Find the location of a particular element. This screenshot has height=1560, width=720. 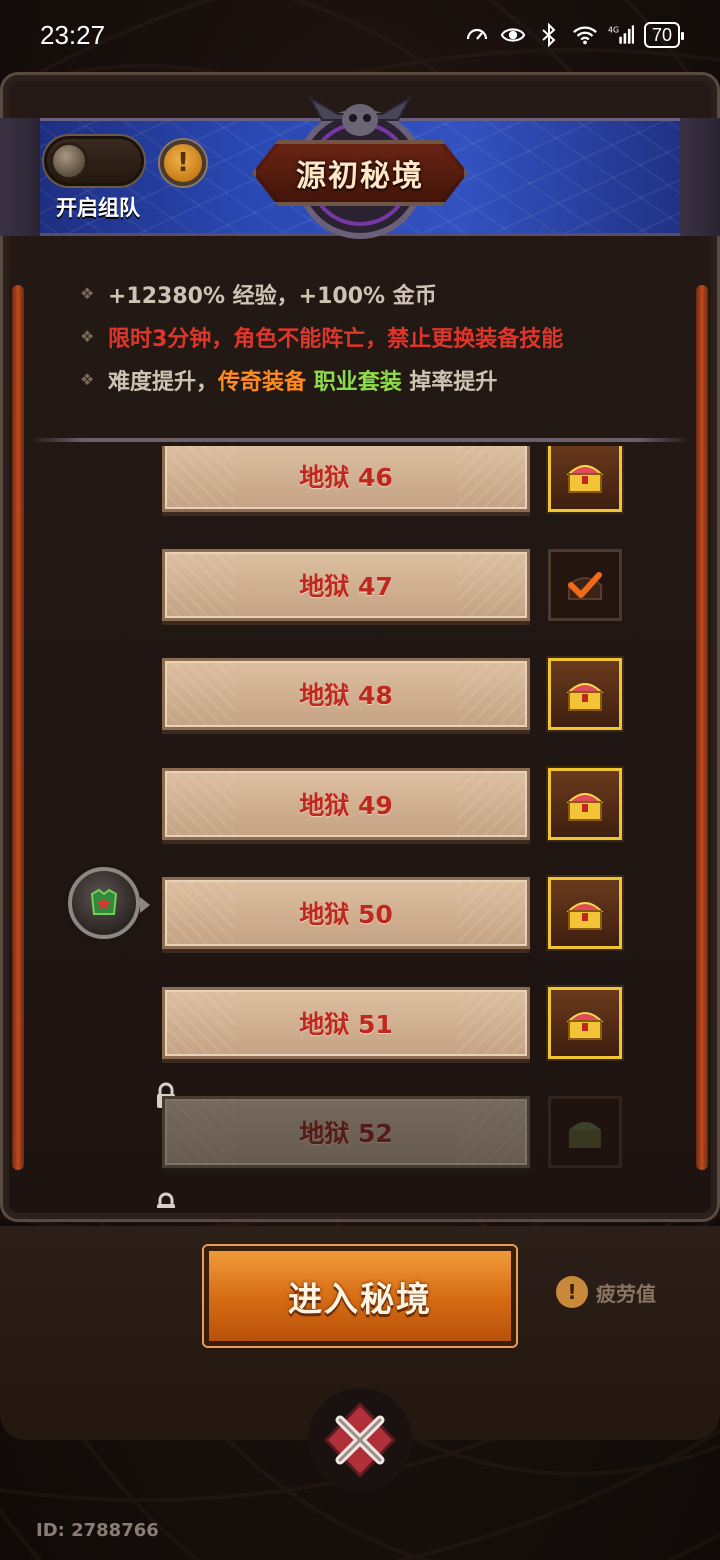

level-button: 地狱 46 is located at coordinates (346, 479).